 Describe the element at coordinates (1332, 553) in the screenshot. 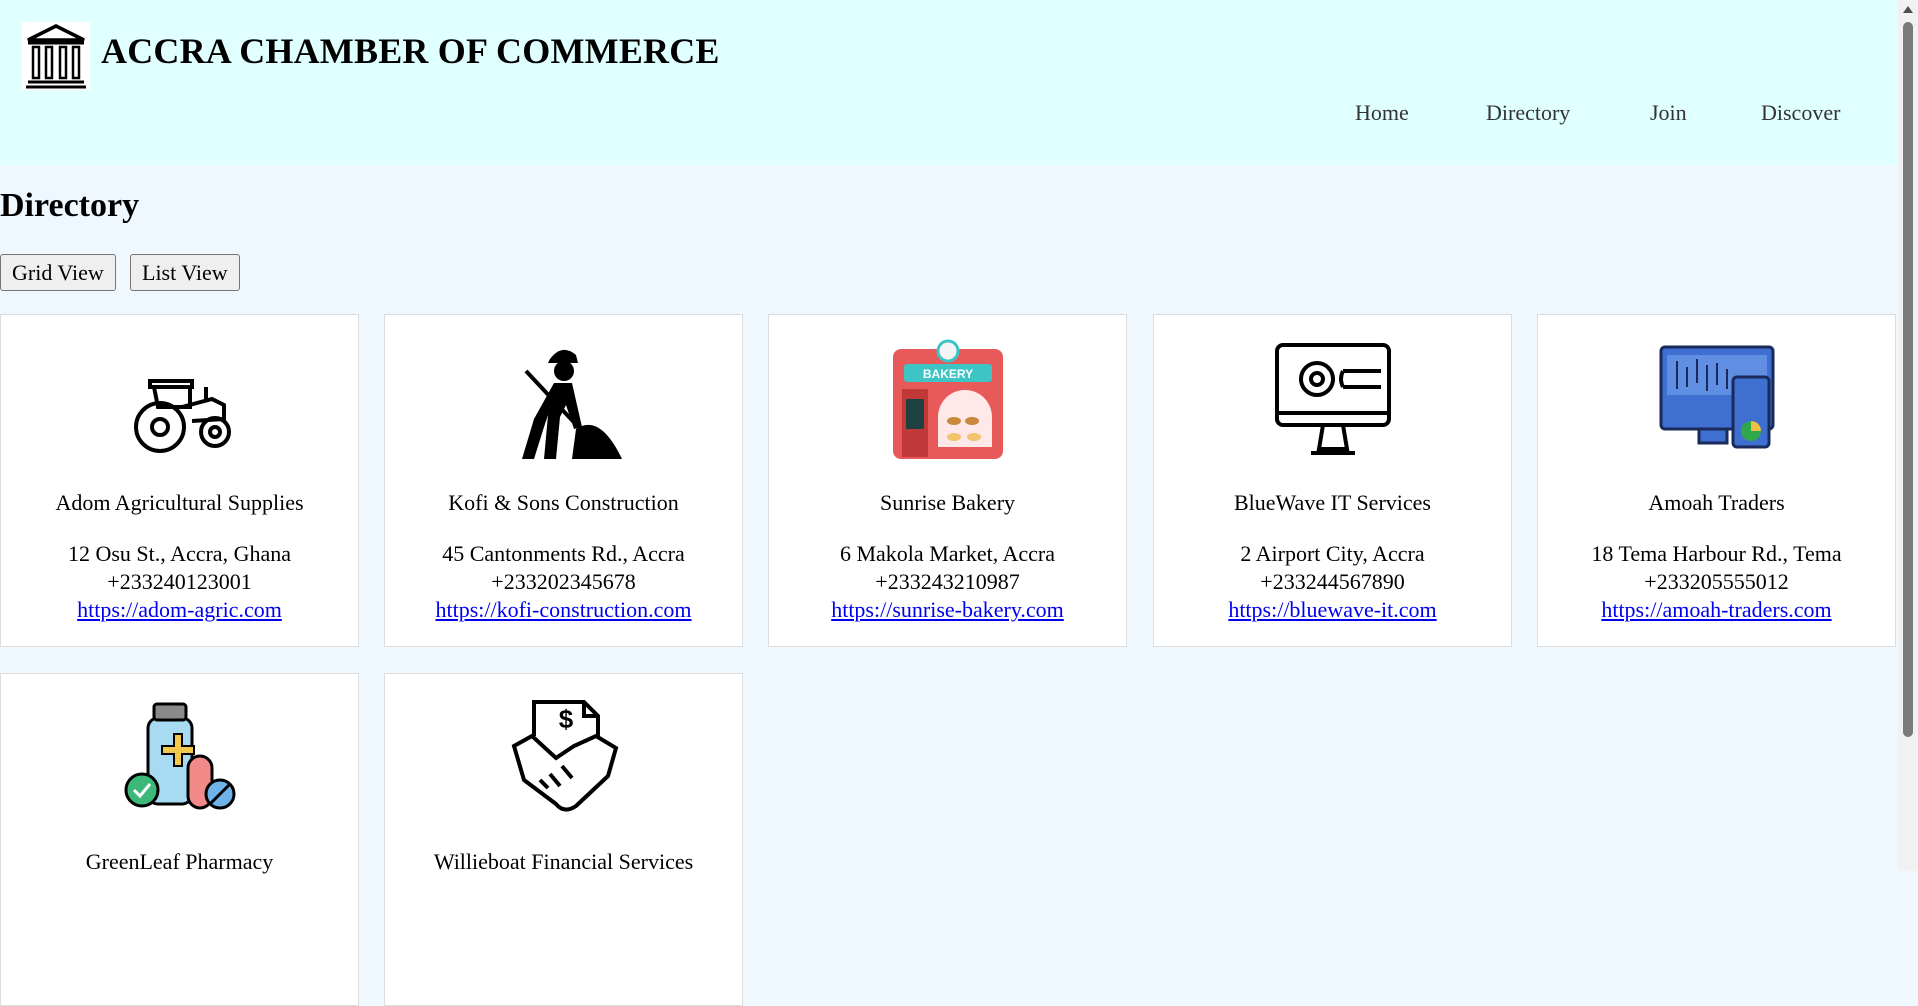

I see `member-address: 2 Airport City, Accra` at that location.